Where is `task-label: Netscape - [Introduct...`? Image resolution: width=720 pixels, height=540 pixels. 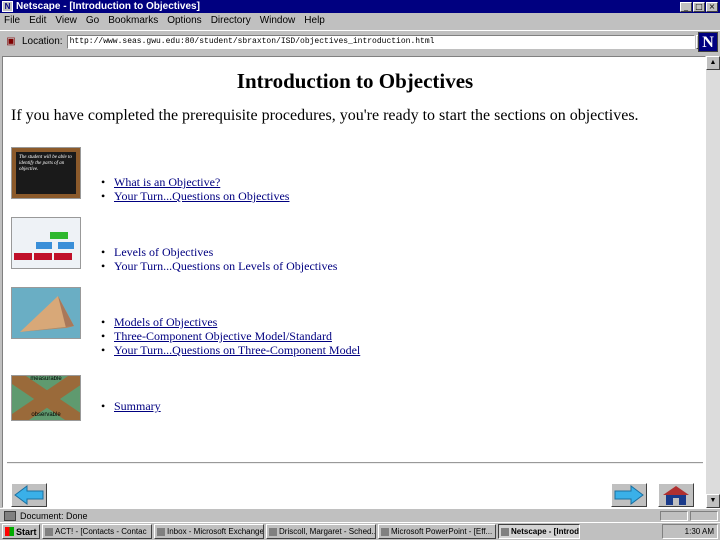
task-label: Netscape - [Introduct... is located at coordinates (545, 531).